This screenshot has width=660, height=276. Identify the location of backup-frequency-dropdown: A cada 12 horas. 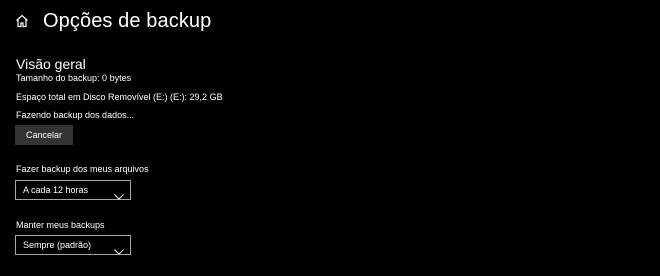
(73, 190).